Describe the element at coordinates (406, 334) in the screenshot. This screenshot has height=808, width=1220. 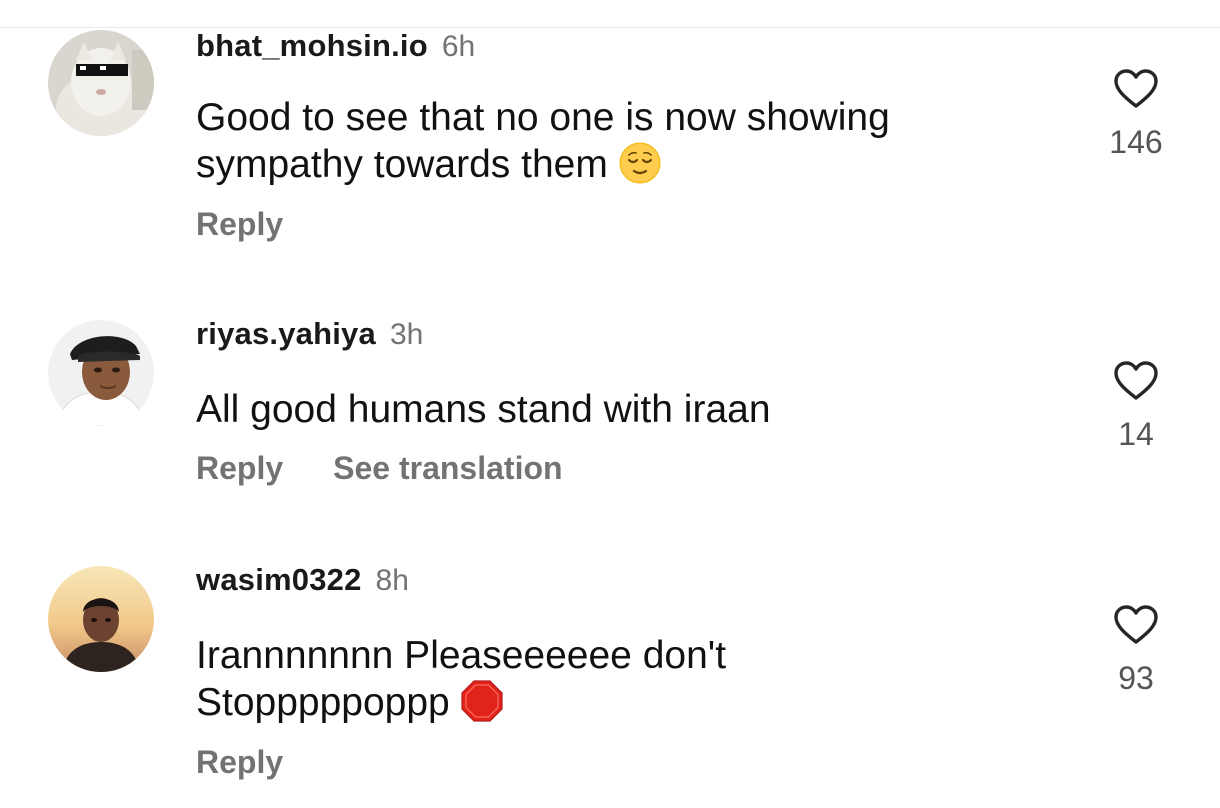
I see `timestamp: 3h` at that location.